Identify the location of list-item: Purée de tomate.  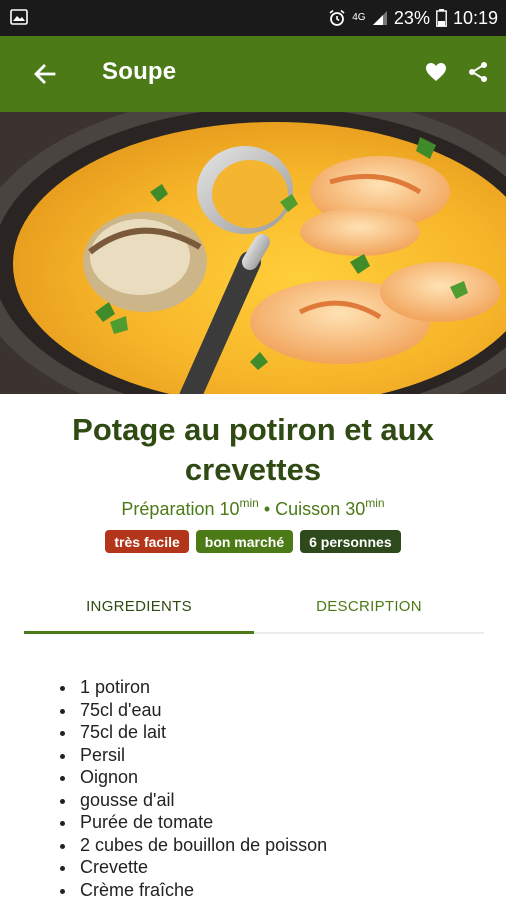
(273, 822).